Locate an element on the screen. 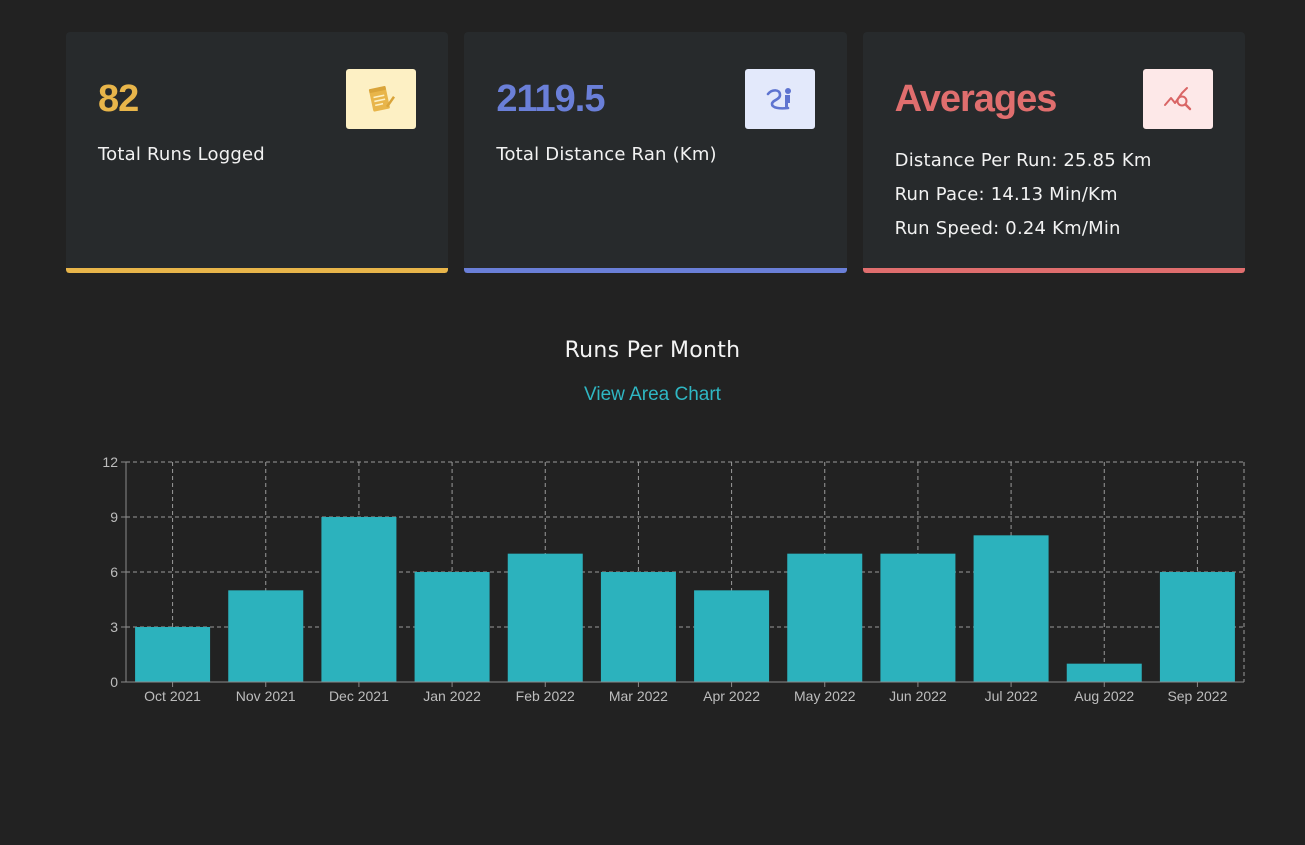  run-pace: Run Pace: 14.13 Min/Km is located at coordinates (1006, 194).